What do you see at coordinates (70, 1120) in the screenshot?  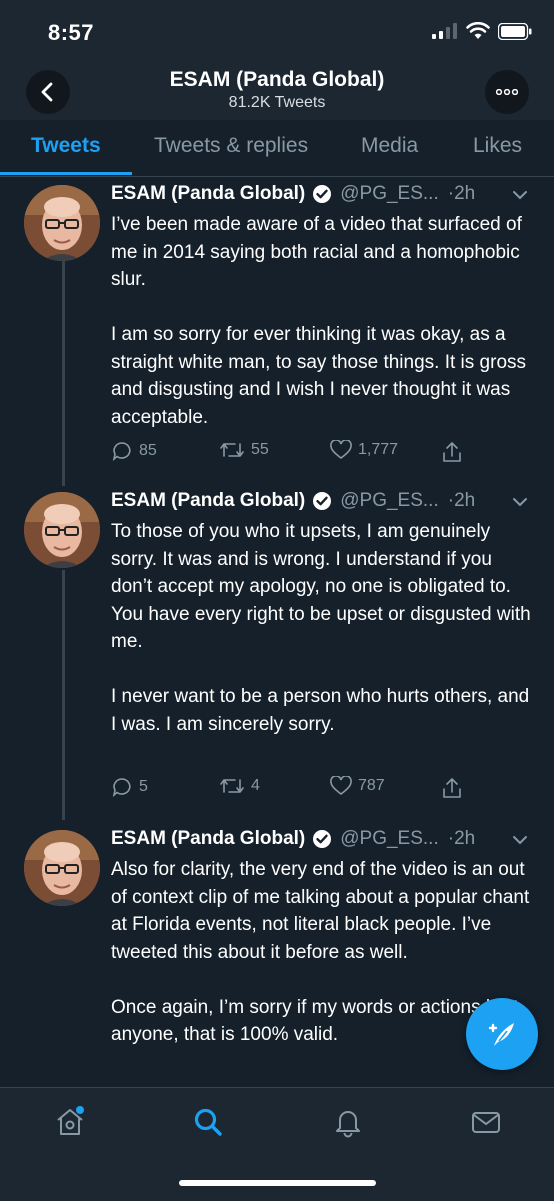 I see `home-icon` at bounding box center [70, 1120].